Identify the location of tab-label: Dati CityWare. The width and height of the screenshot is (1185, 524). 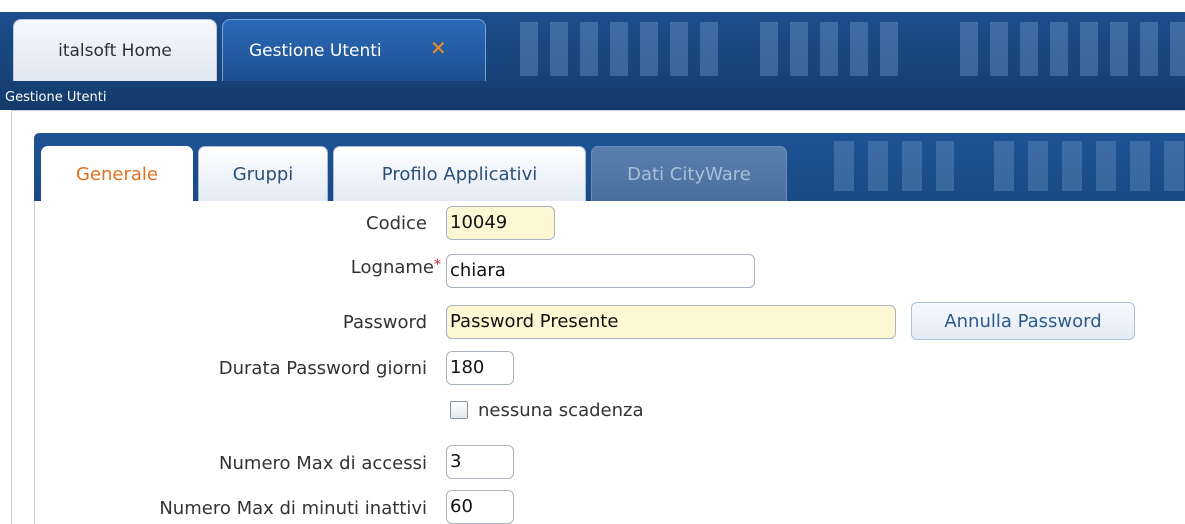
(689, 174).